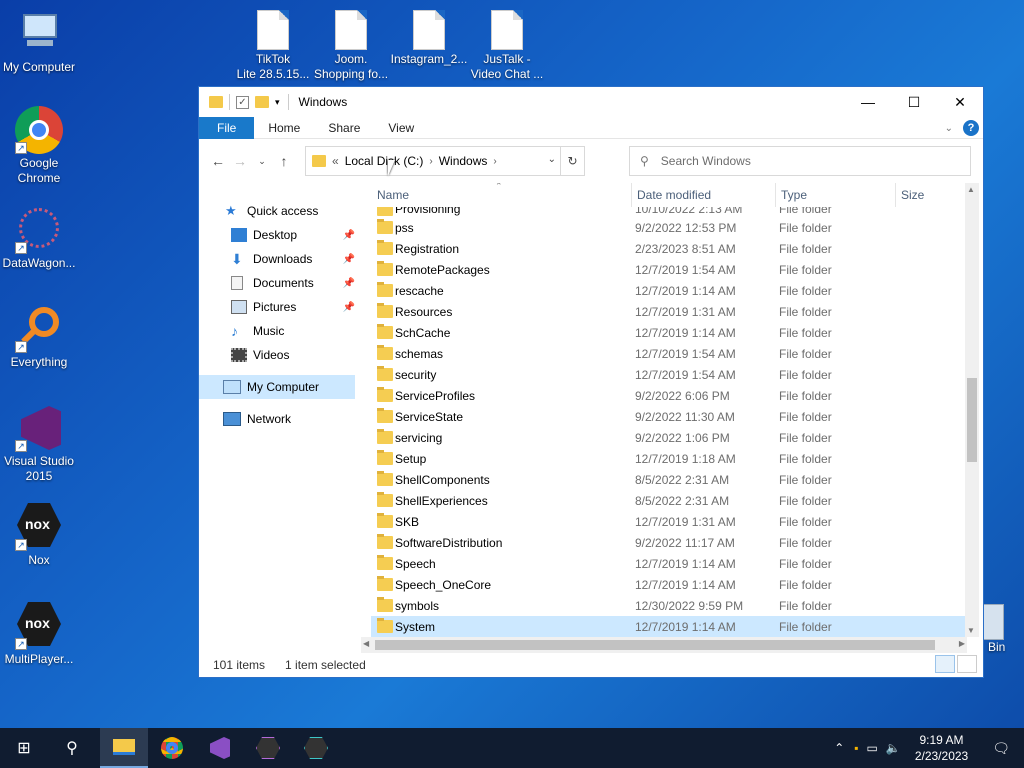 The width and height of the screenshot is (1024, 768). I want to click on nav-quick-access: ★ Quick access, so click(279, 211).